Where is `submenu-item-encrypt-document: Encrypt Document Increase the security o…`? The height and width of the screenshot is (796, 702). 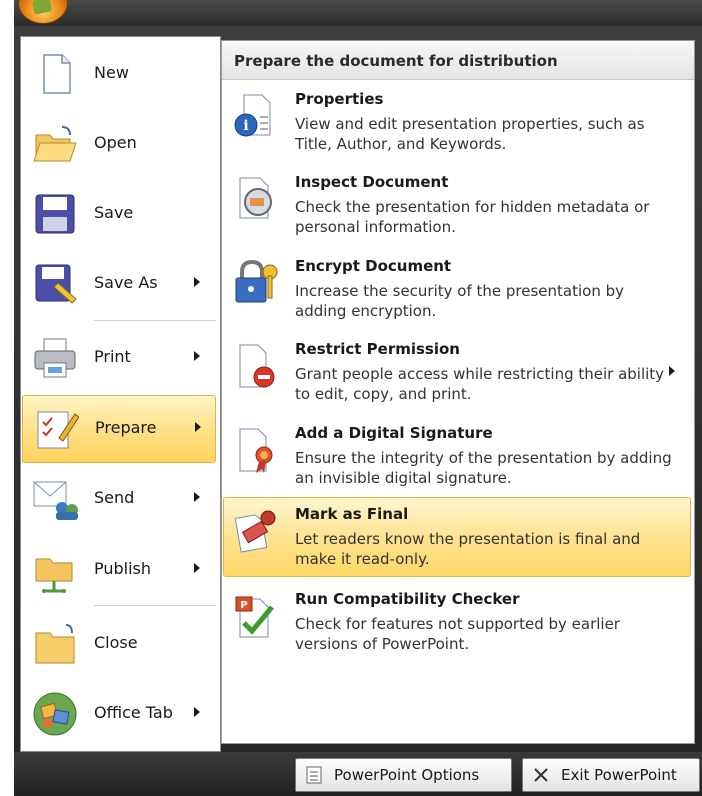 submenu-item-encrypt-document: Encrypt Document Increase the security o… is located at coordinates (457, 289).